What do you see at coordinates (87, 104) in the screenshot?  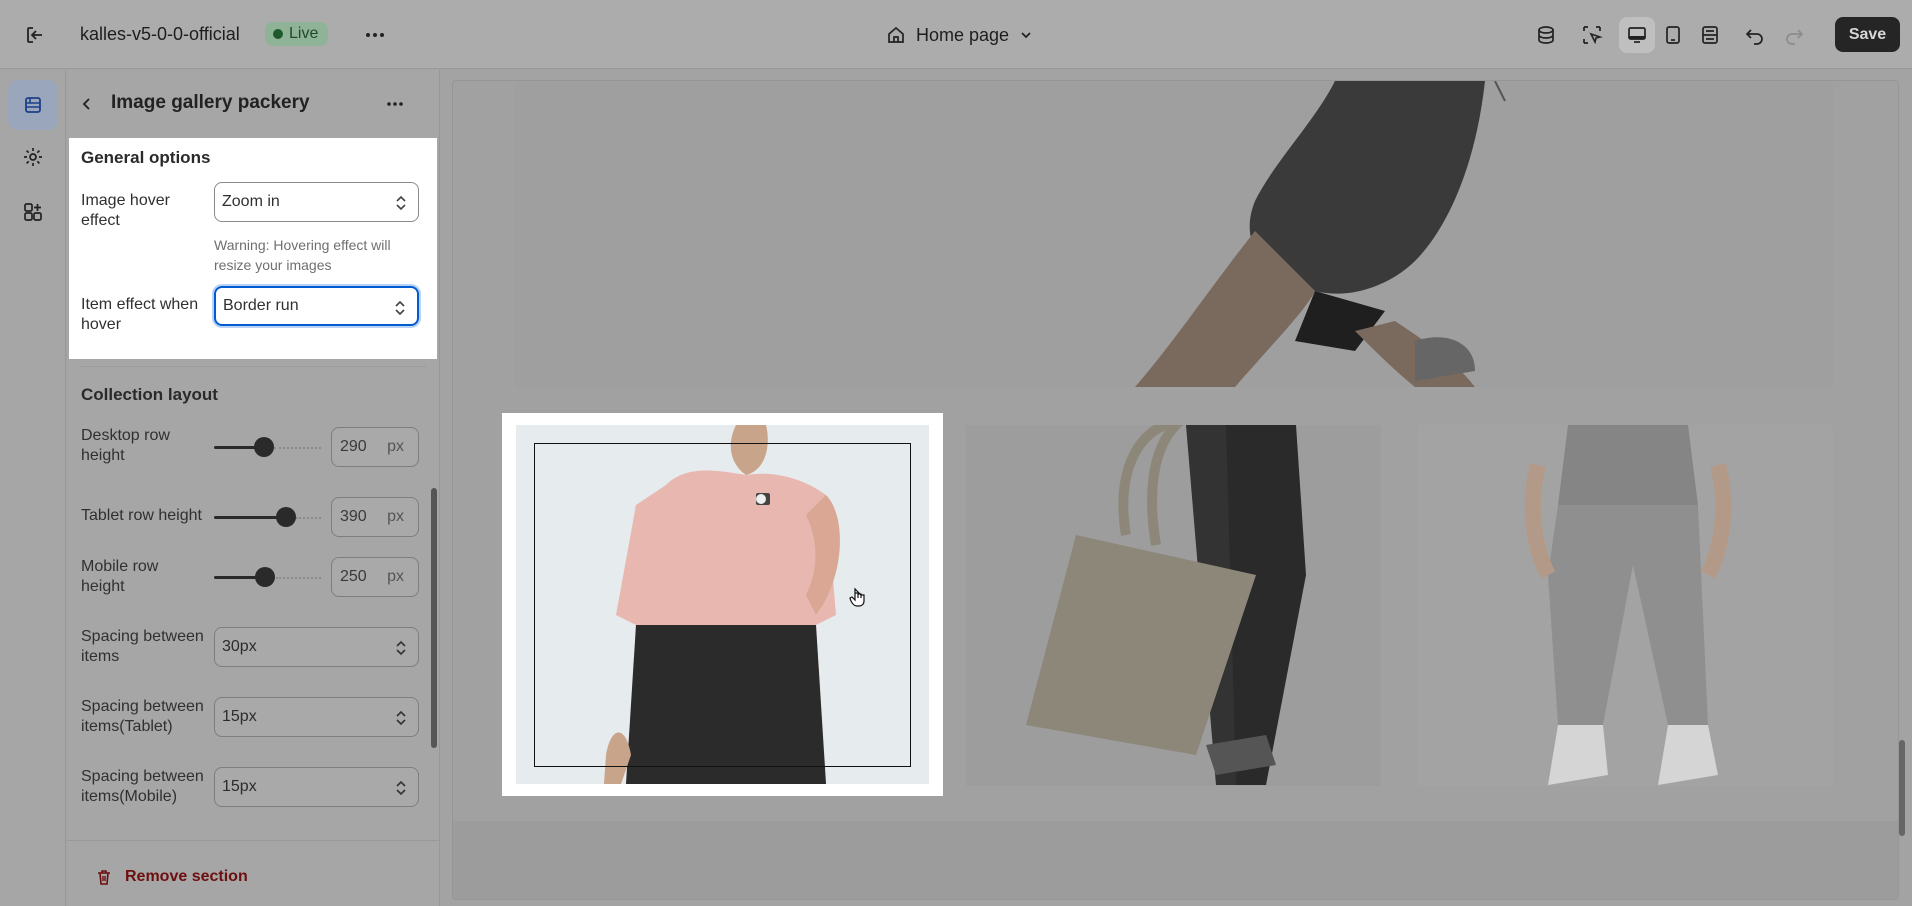 I see `back-chevron-icon` at bounding box center [87, 104].